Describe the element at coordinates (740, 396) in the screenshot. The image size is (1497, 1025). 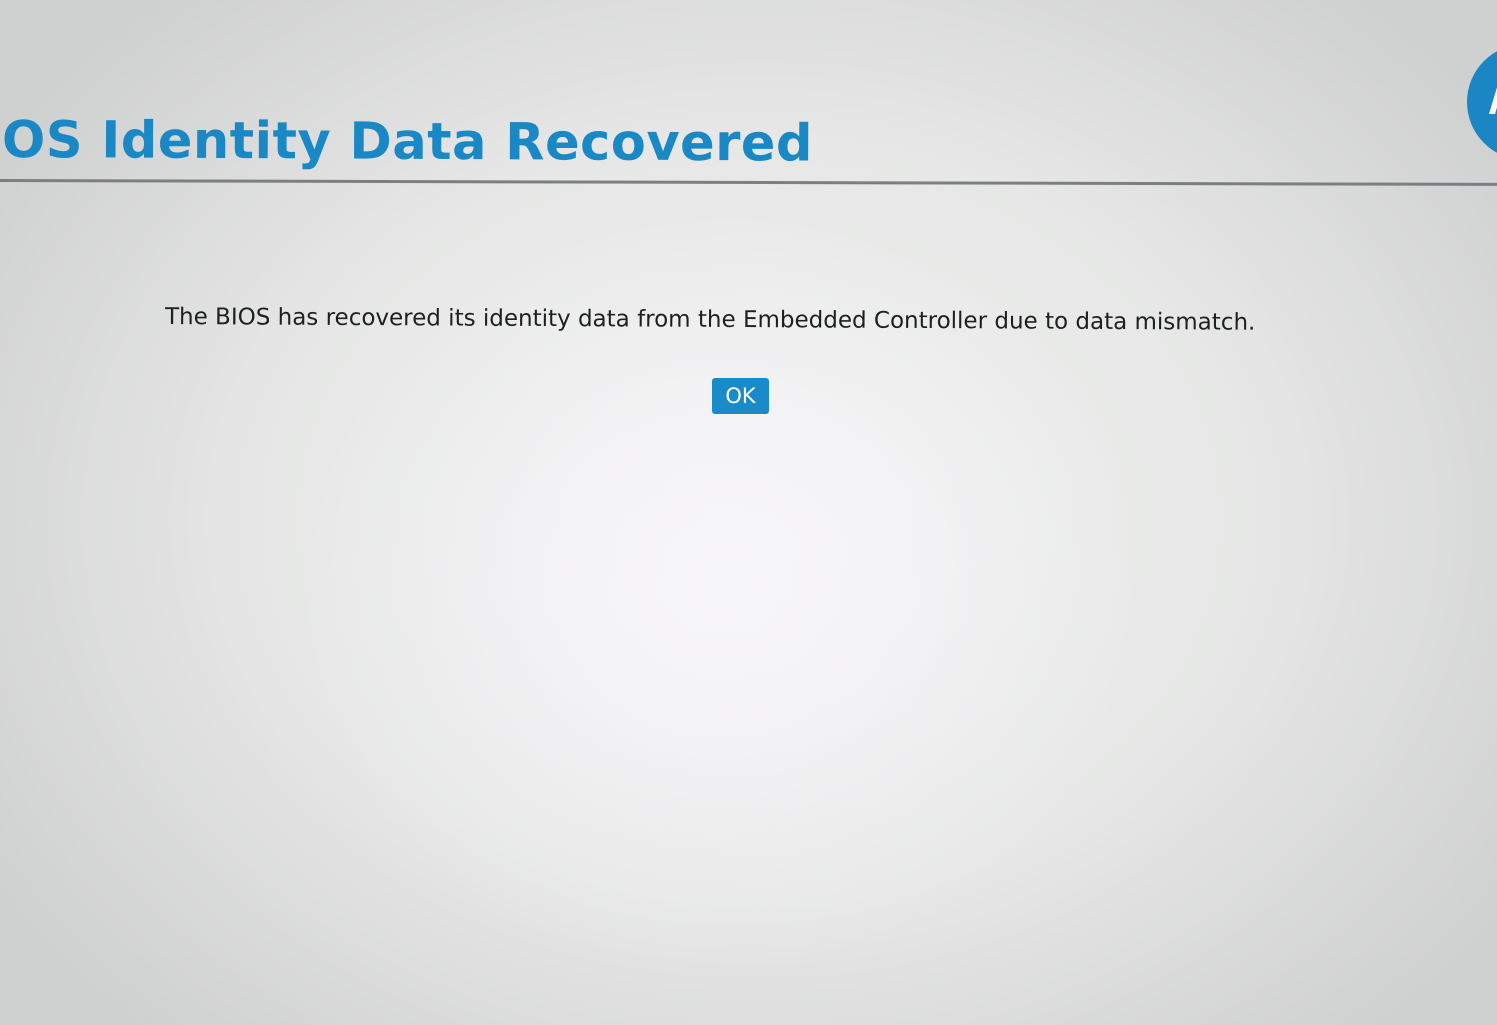
I see `ok-button: OK` at that location.